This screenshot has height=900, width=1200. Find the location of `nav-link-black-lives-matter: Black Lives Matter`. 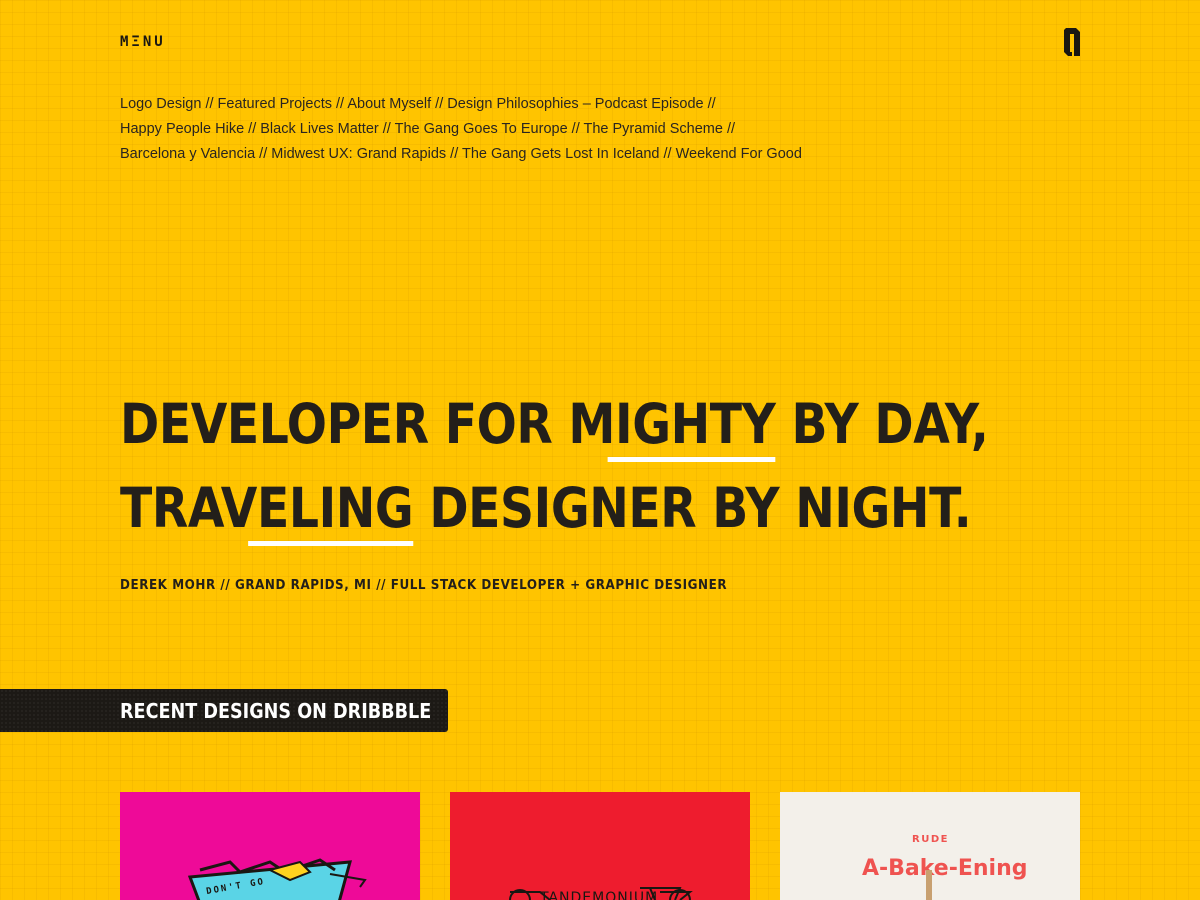

nav-link-black-lives-matter: Black Lives Matter is located at coordinates (319, 129).